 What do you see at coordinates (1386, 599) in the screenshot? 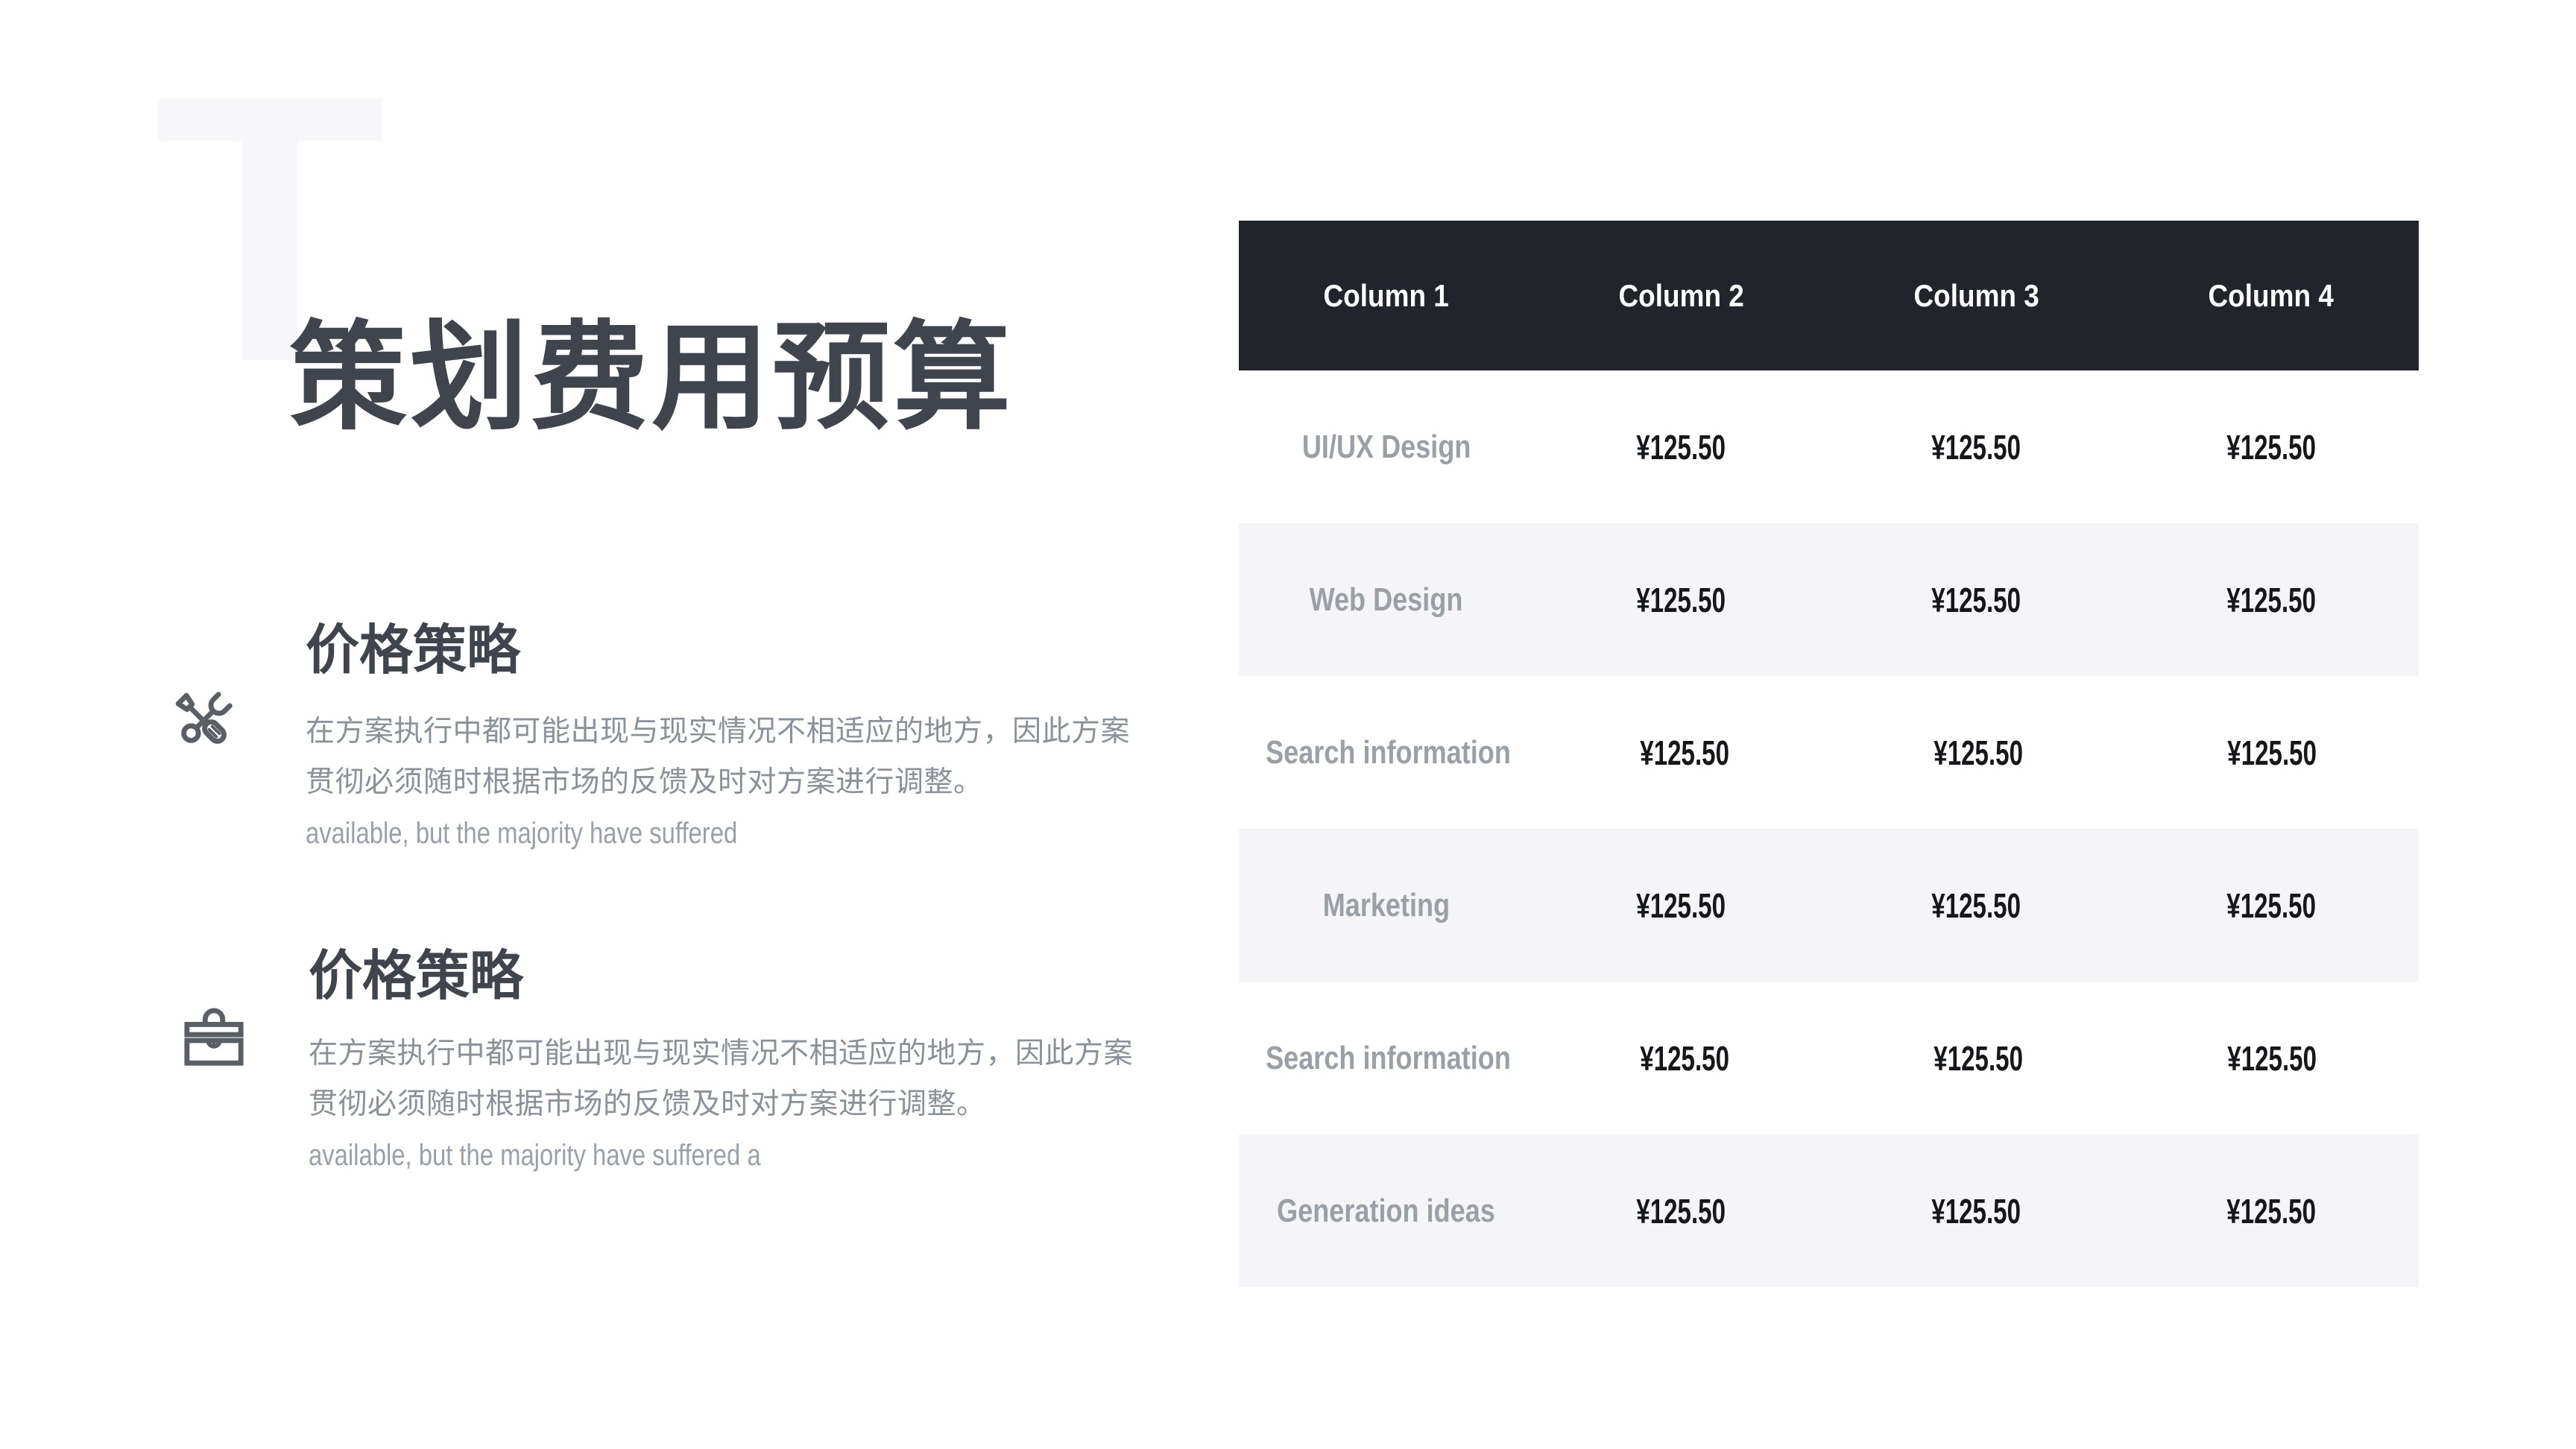
I see `row-label-cell: Web Design` at bounding box center [1386, 599].